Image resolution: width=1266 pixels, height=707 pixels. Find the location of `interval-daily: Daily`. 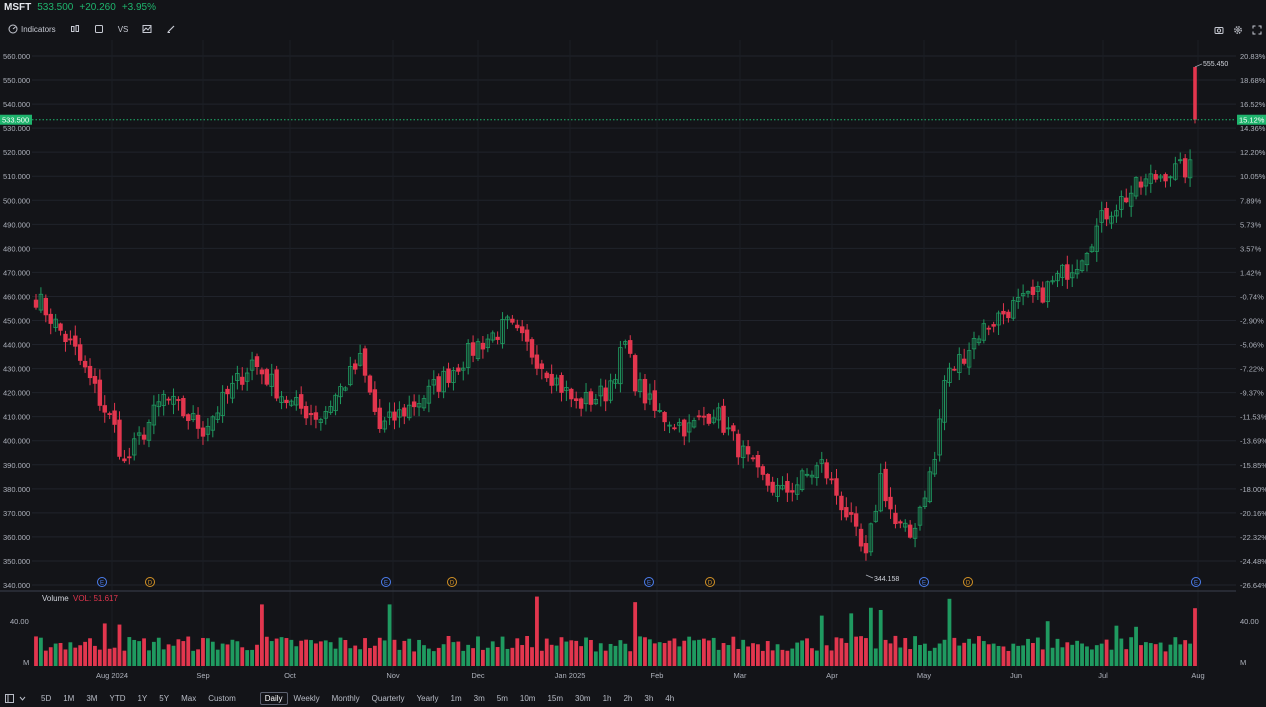

interval-daily: Daily is located at coordinates (273, 698).